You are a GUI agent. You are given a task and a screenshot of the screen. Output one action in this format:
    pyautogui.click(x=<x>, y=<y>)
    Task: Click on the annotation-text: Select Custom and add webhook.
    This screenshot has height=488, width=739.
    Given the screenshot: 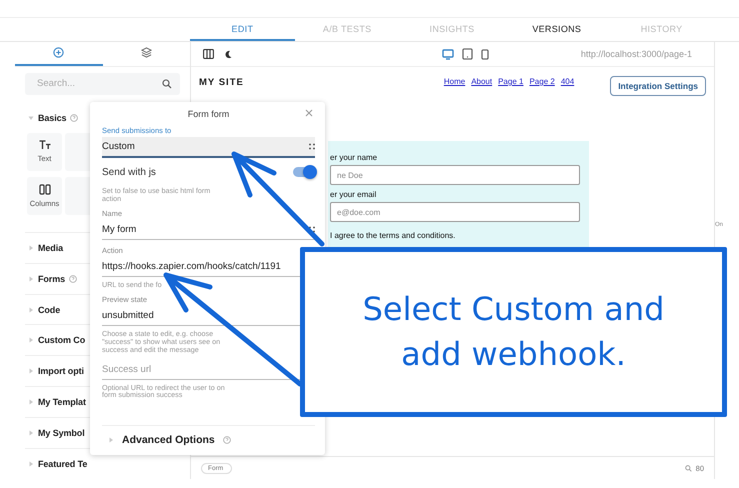 What is the action you would take?
    pyautogui.click(x=514, y=332)
    